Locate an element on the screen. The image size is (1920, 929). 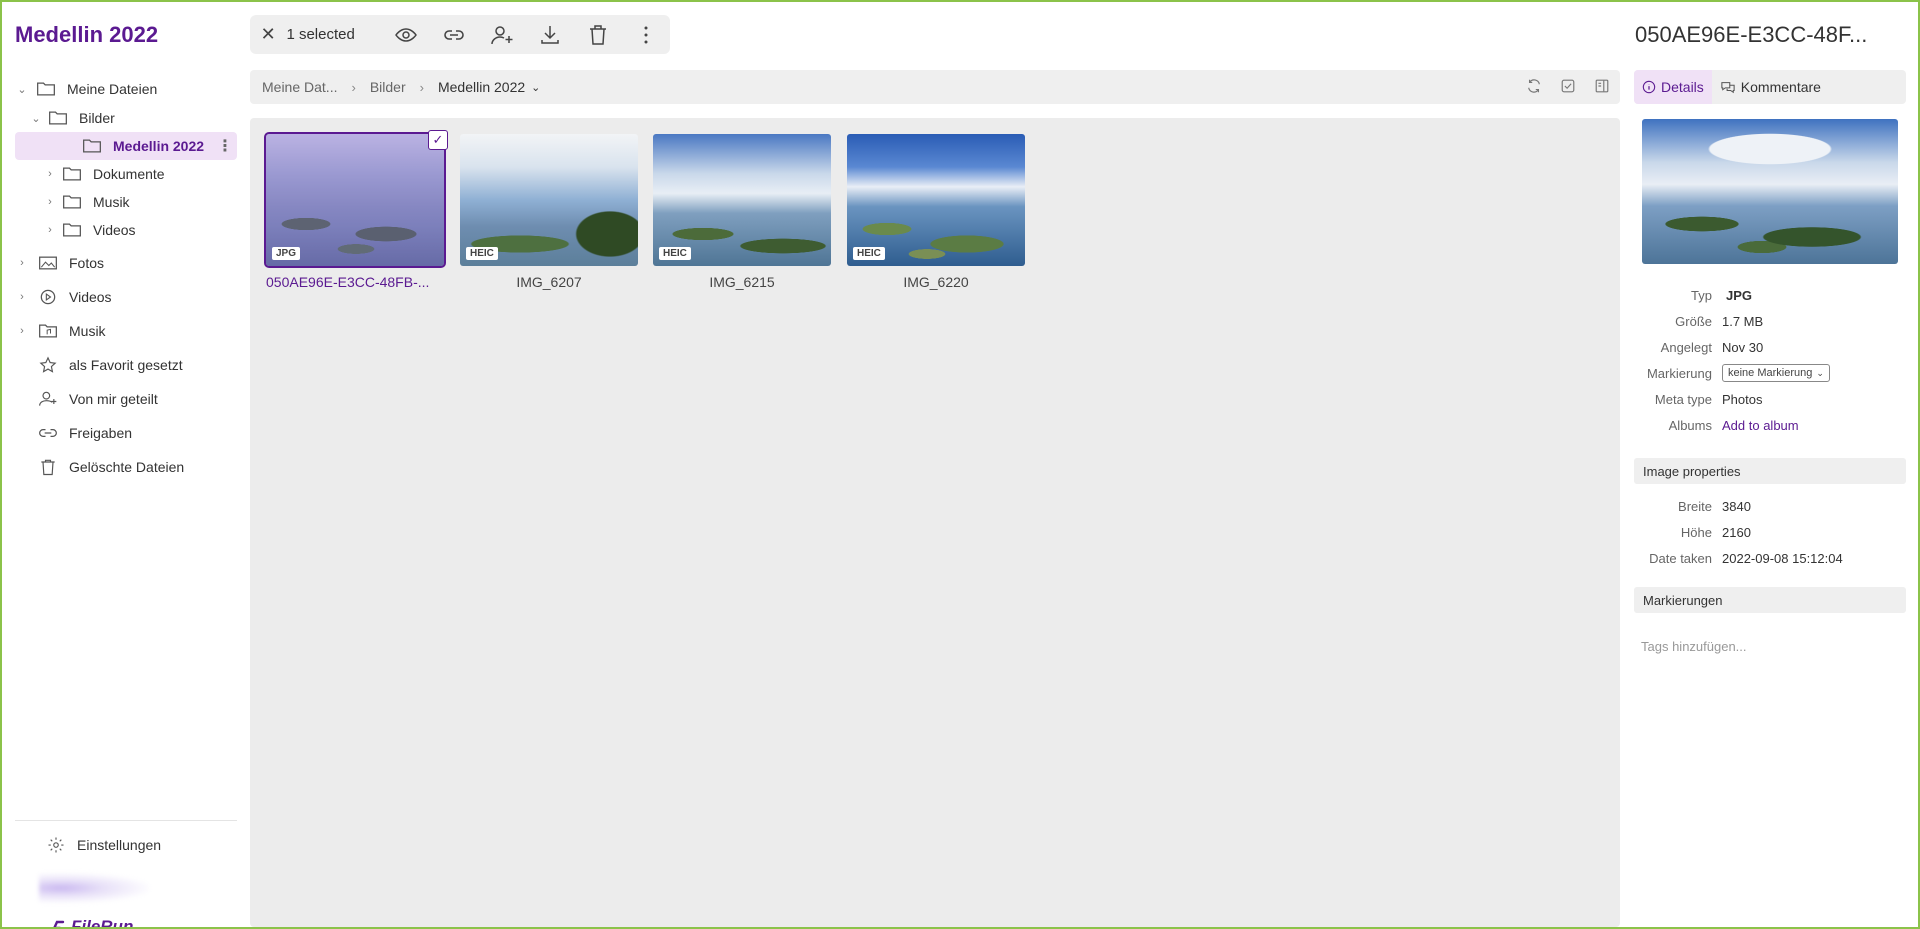
prop-row: Höhe 2160 is located at coordinates (1770, 532).